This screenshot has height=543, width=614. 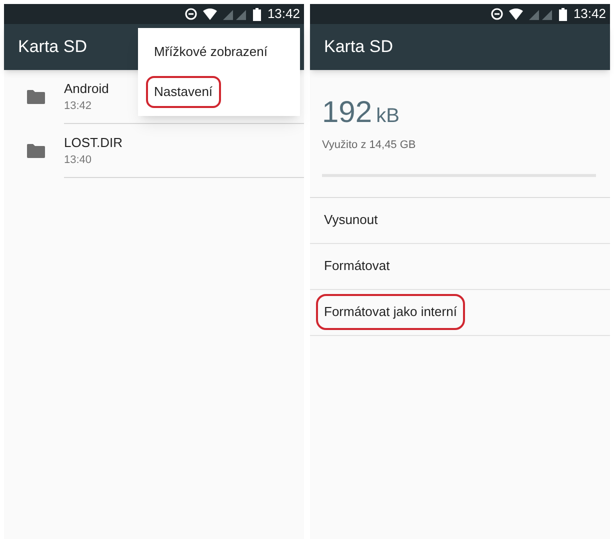 What do you see at coordinates (78, 160) in the screenshot?
I see `file-time: 13:40` at bounding box center [78, 160].